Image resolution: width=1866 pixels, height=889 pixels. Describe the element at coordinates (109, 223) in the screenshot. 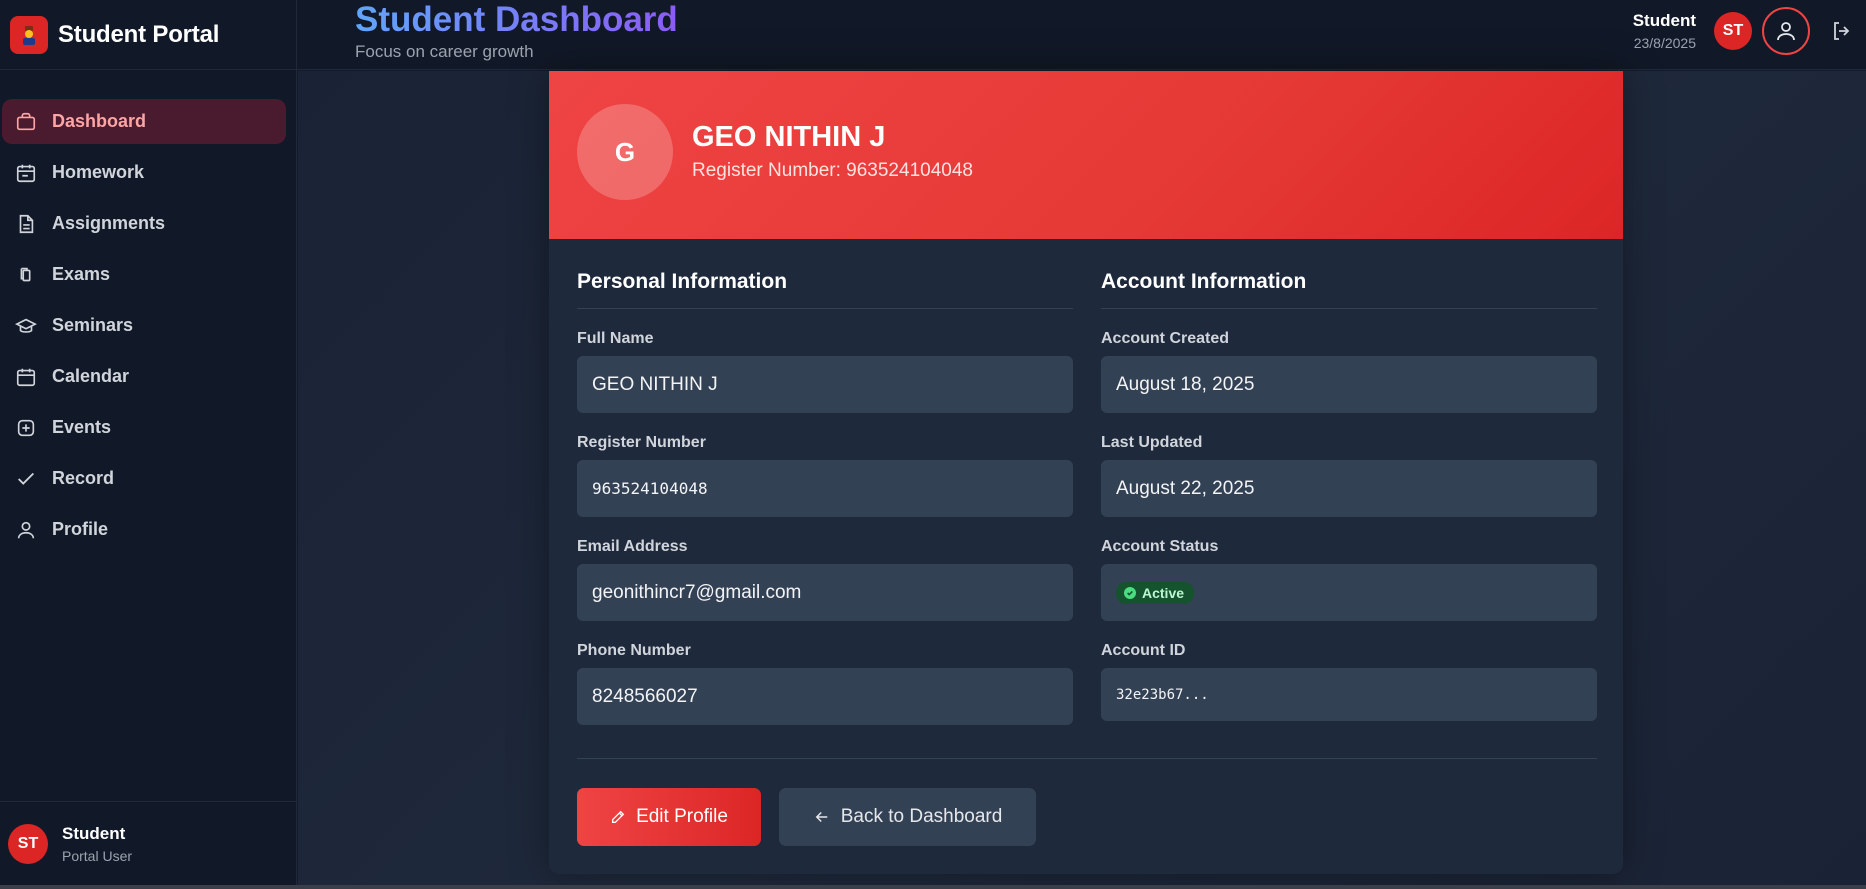

I see `sidebar-item-label: Assignments` at that location.